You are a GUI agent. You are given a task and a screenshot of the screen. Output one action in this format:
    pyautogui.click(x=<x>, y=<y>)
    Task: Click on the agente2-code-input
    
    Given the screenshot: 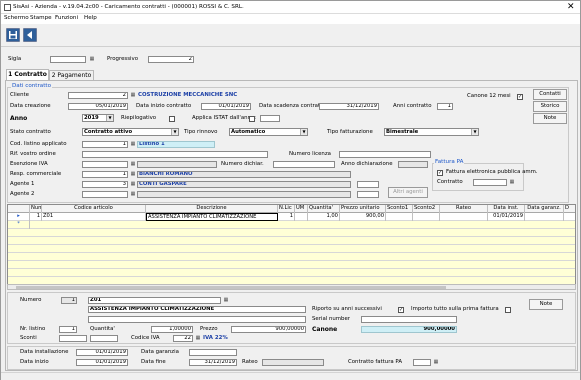 What is the action you would take?
    pyautogui.click(x=105, y=194)
    